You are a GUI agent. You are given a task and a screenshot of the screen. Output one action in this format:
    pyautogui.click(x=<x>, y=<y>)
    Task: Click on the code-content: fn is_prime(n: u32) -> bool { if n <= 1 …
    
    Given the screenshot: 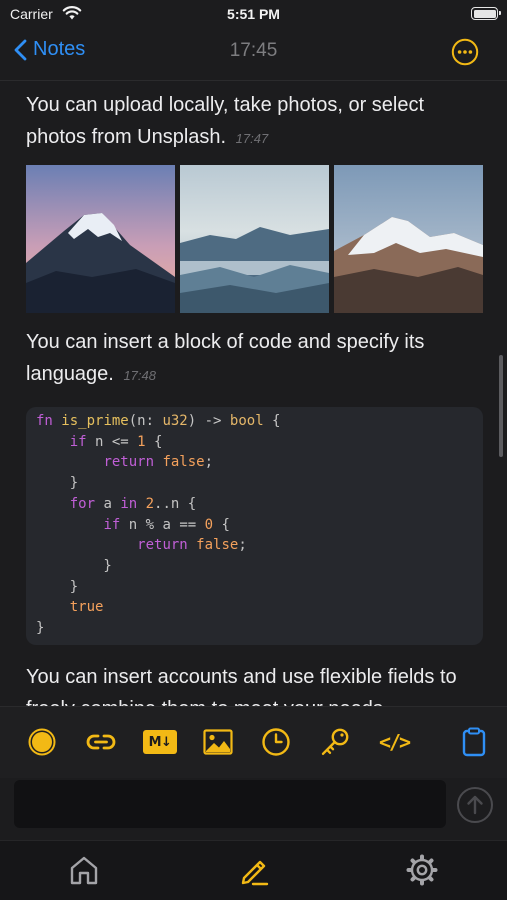 What is the action you would take?
    pyautogui.click(x=158, y=525)
    